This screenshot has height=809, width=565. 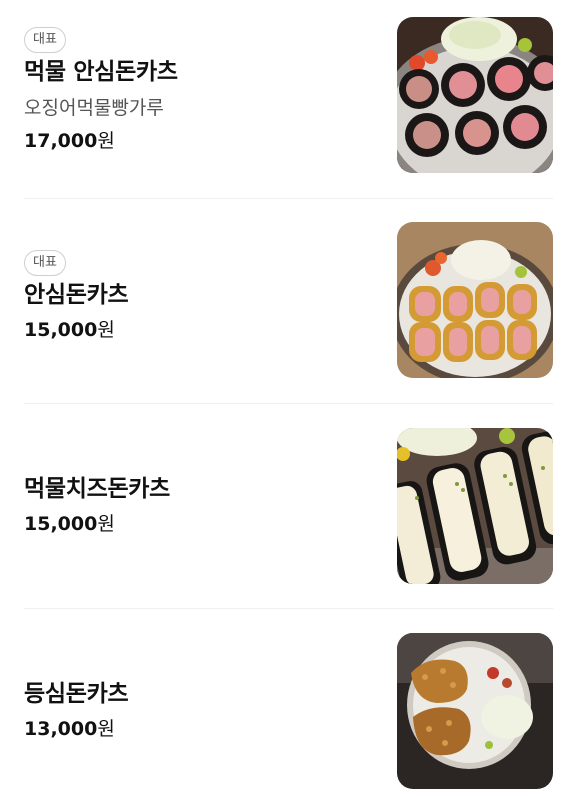 What do you see at coordinates (61, 729) in the screenshot?
I see `price-value: 13,000` at bounding box center [61, 729].